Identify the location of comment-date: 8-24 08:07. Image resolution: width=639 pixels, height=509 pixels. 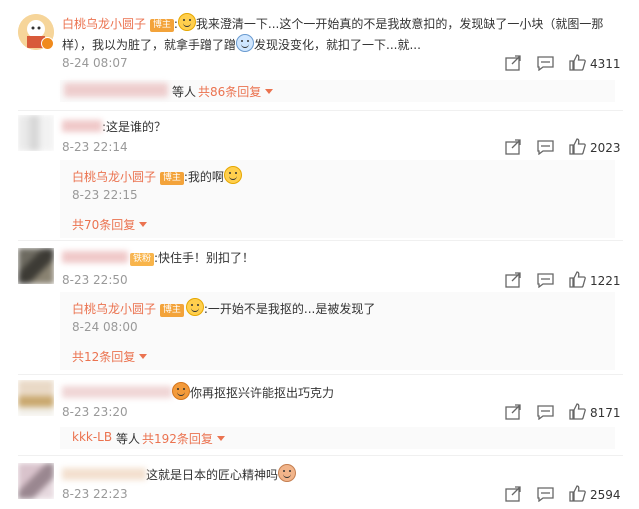
(95, 63).